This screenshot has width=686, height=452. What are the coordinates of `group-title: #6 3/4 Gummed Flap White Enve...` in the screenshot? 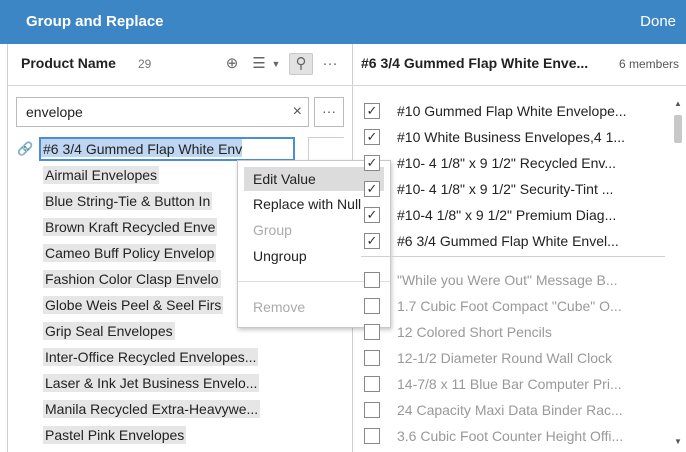 It's located at (475, 63).